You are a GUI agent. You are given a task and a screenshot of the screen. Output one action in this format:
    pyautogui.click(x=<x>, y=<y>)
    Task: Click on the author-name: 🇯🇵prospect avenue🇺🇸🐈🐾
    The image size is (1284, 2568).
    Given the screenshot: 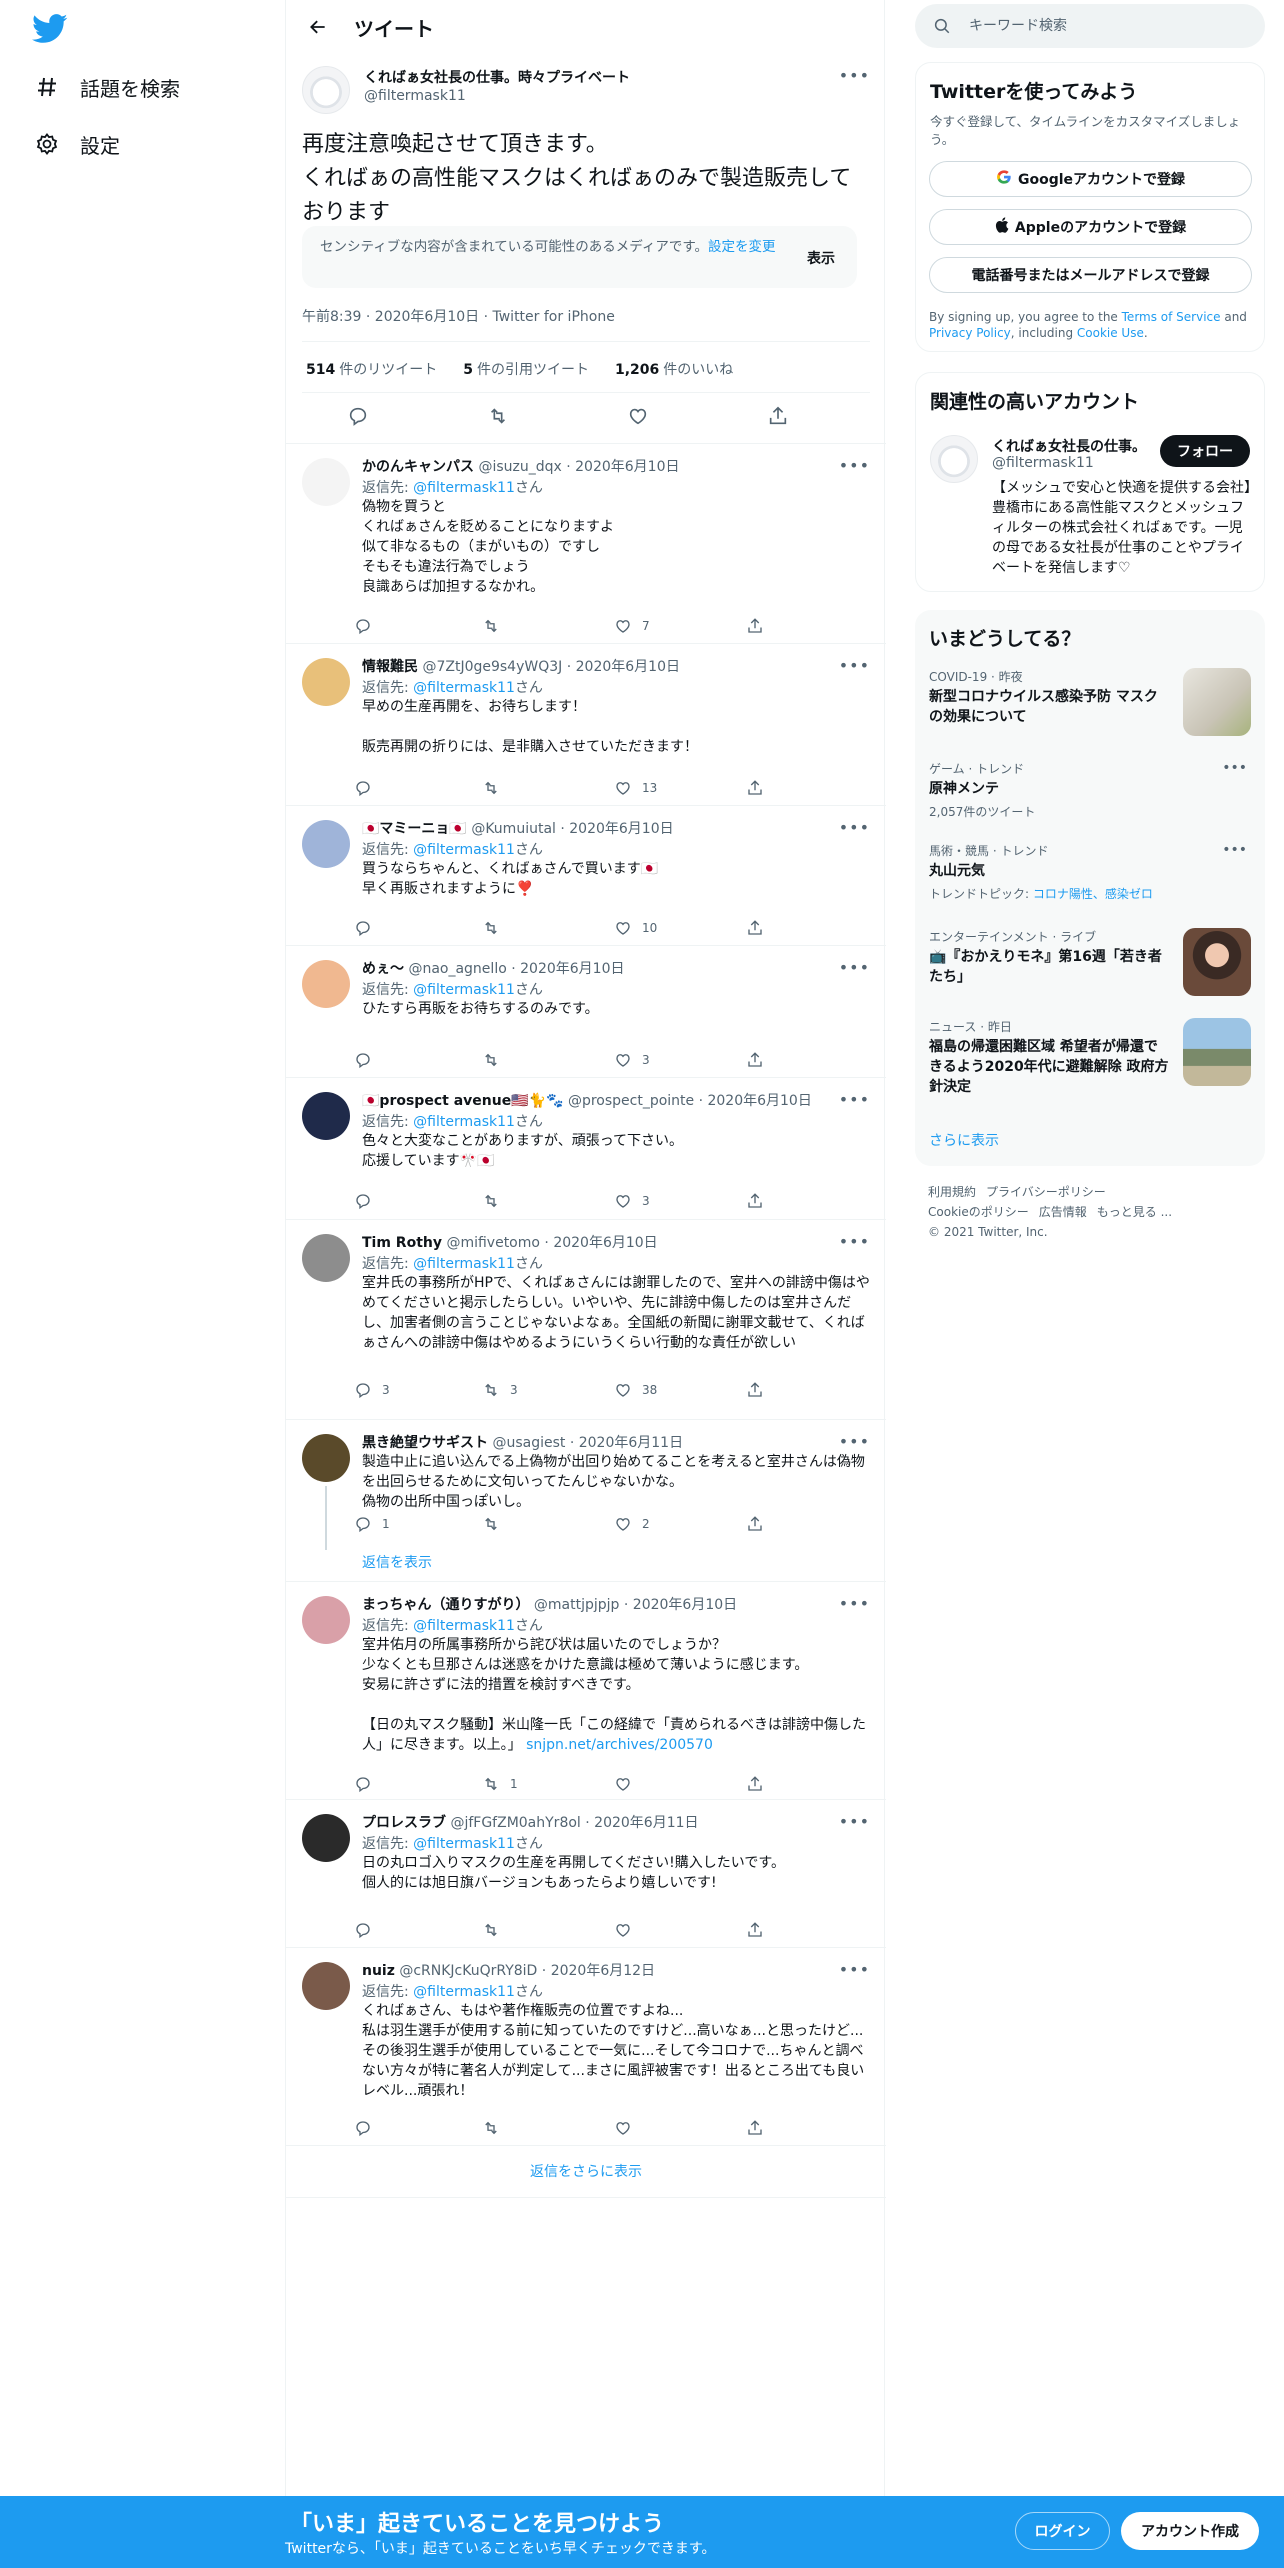 What is the action you would take?
    pyautogui.click(x=462, y=1101)
    